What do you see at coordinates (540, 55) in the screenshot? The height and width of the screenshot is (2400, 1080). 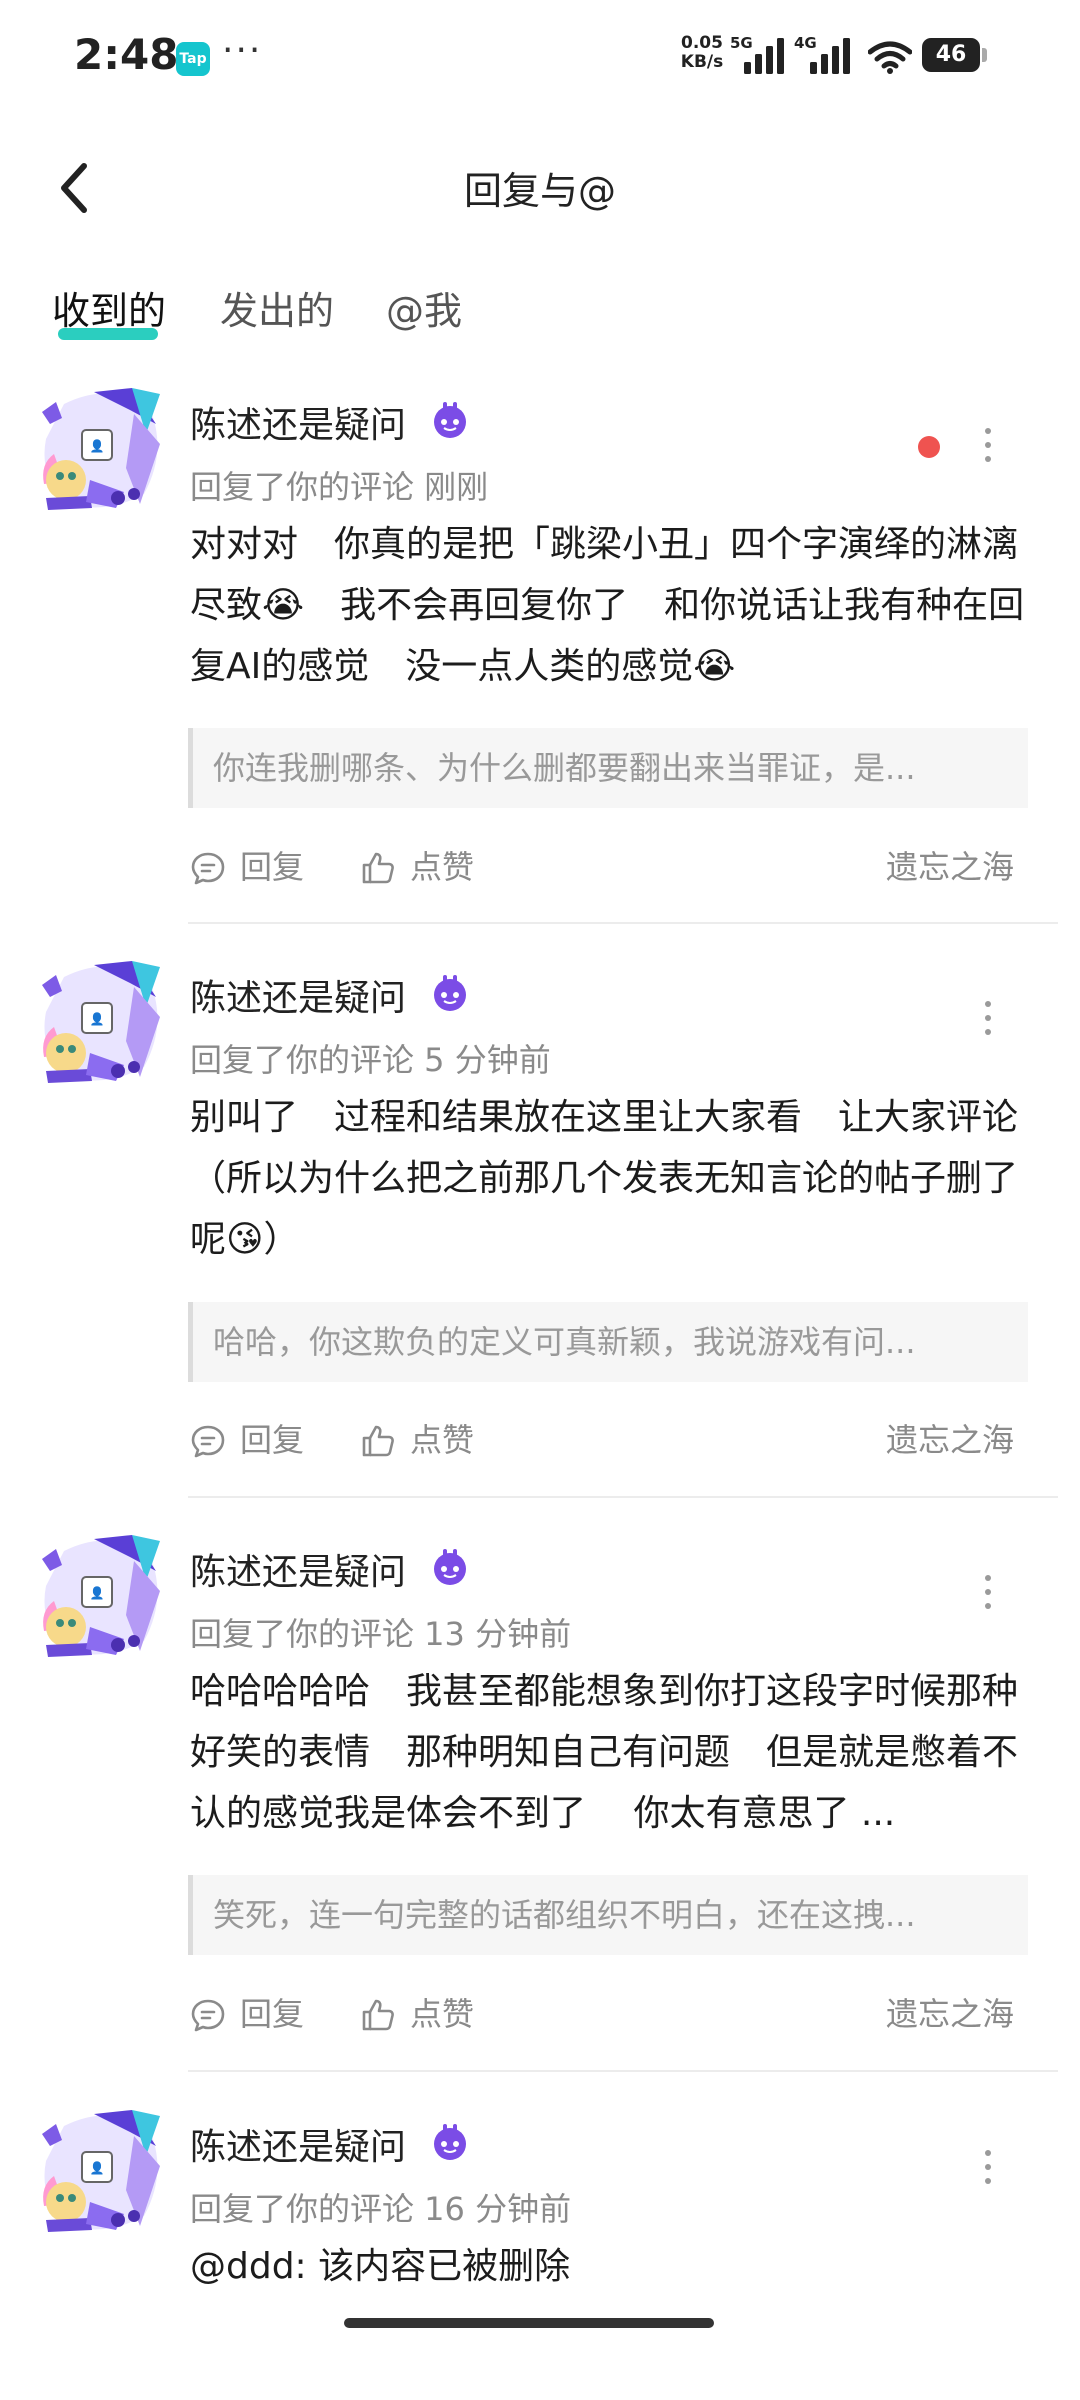 I see `status-bar: 2:48 Tap ··· 0.05 KB/s 5G 4G 46` at bounding box center [540, 55].